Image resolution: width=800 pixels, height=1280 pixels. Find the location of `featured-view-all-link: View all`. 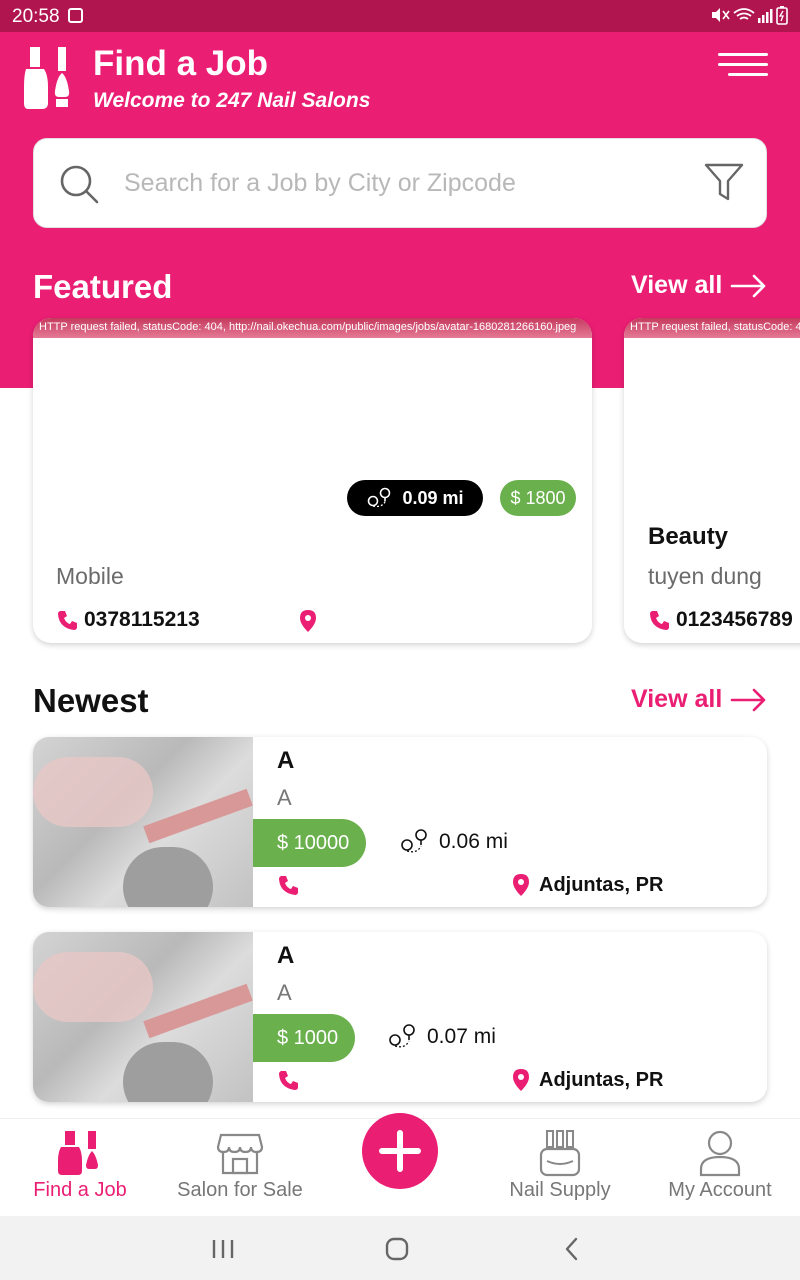

featured-view-all-link: View all is located at coordinates (699, 285).